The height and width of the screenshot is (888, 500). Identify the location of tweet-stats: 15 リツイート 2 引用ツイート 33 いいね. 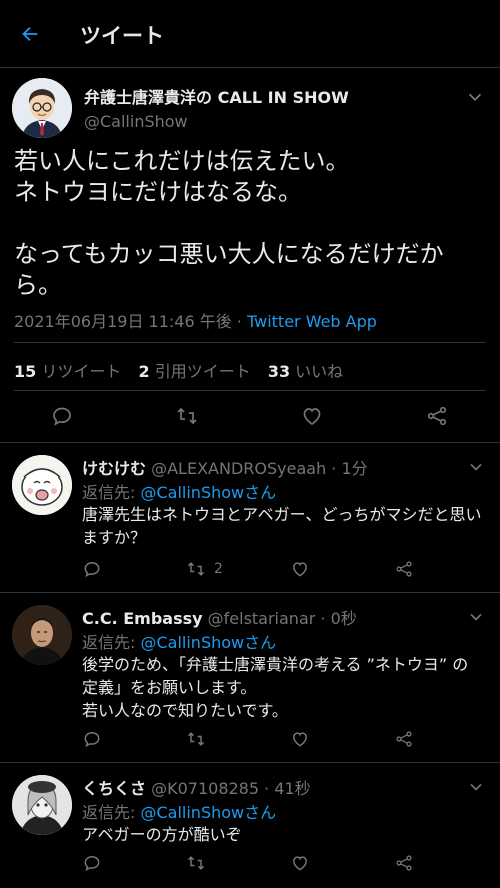
(184, 370).